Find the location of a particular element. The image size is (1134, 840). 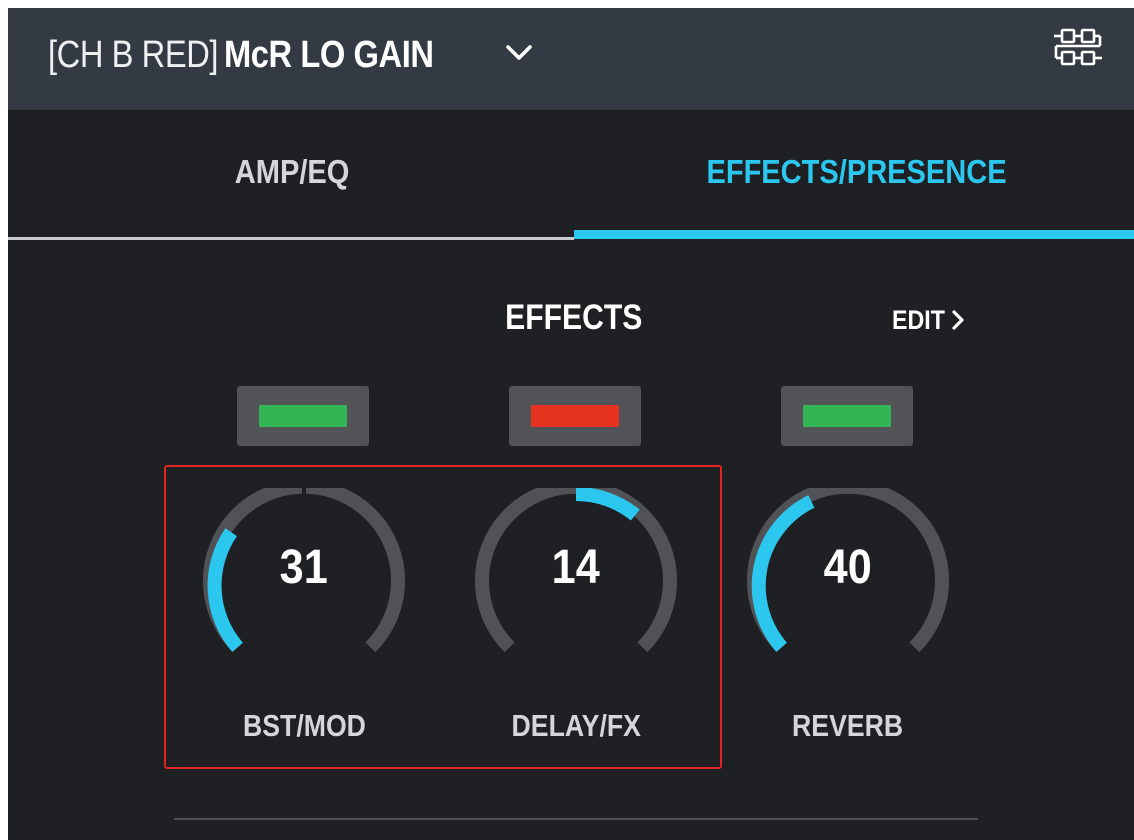

preset-name: McR LO GAIN is located at coordinates (328, 54).